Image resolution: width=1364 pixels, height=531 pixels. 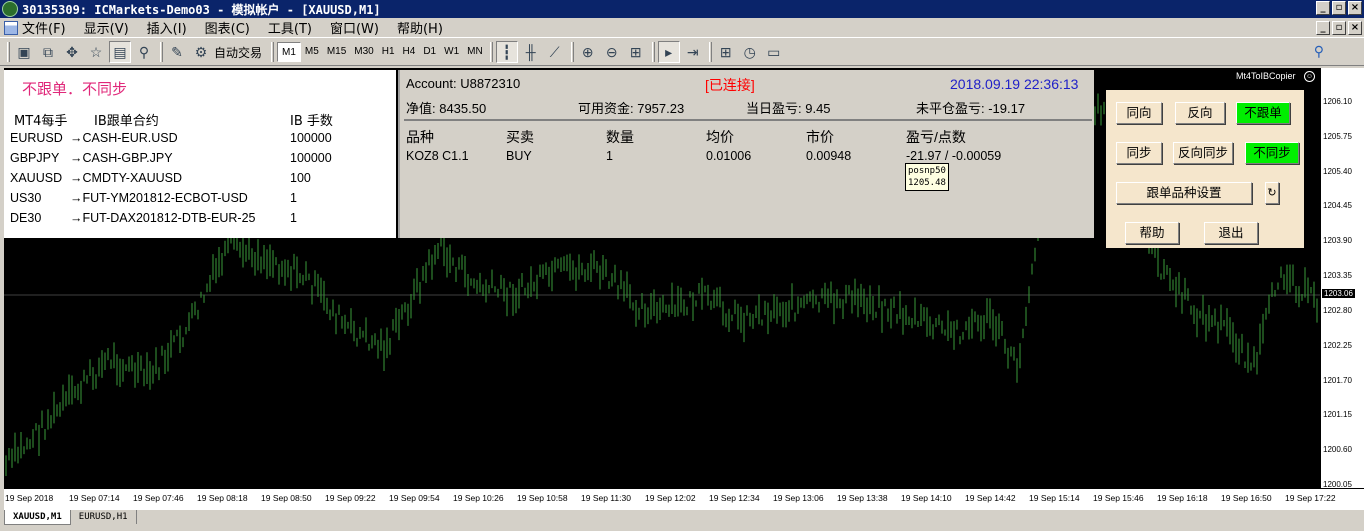 I want to click on col-avg-price: 均价, so click(x=720, y=137).